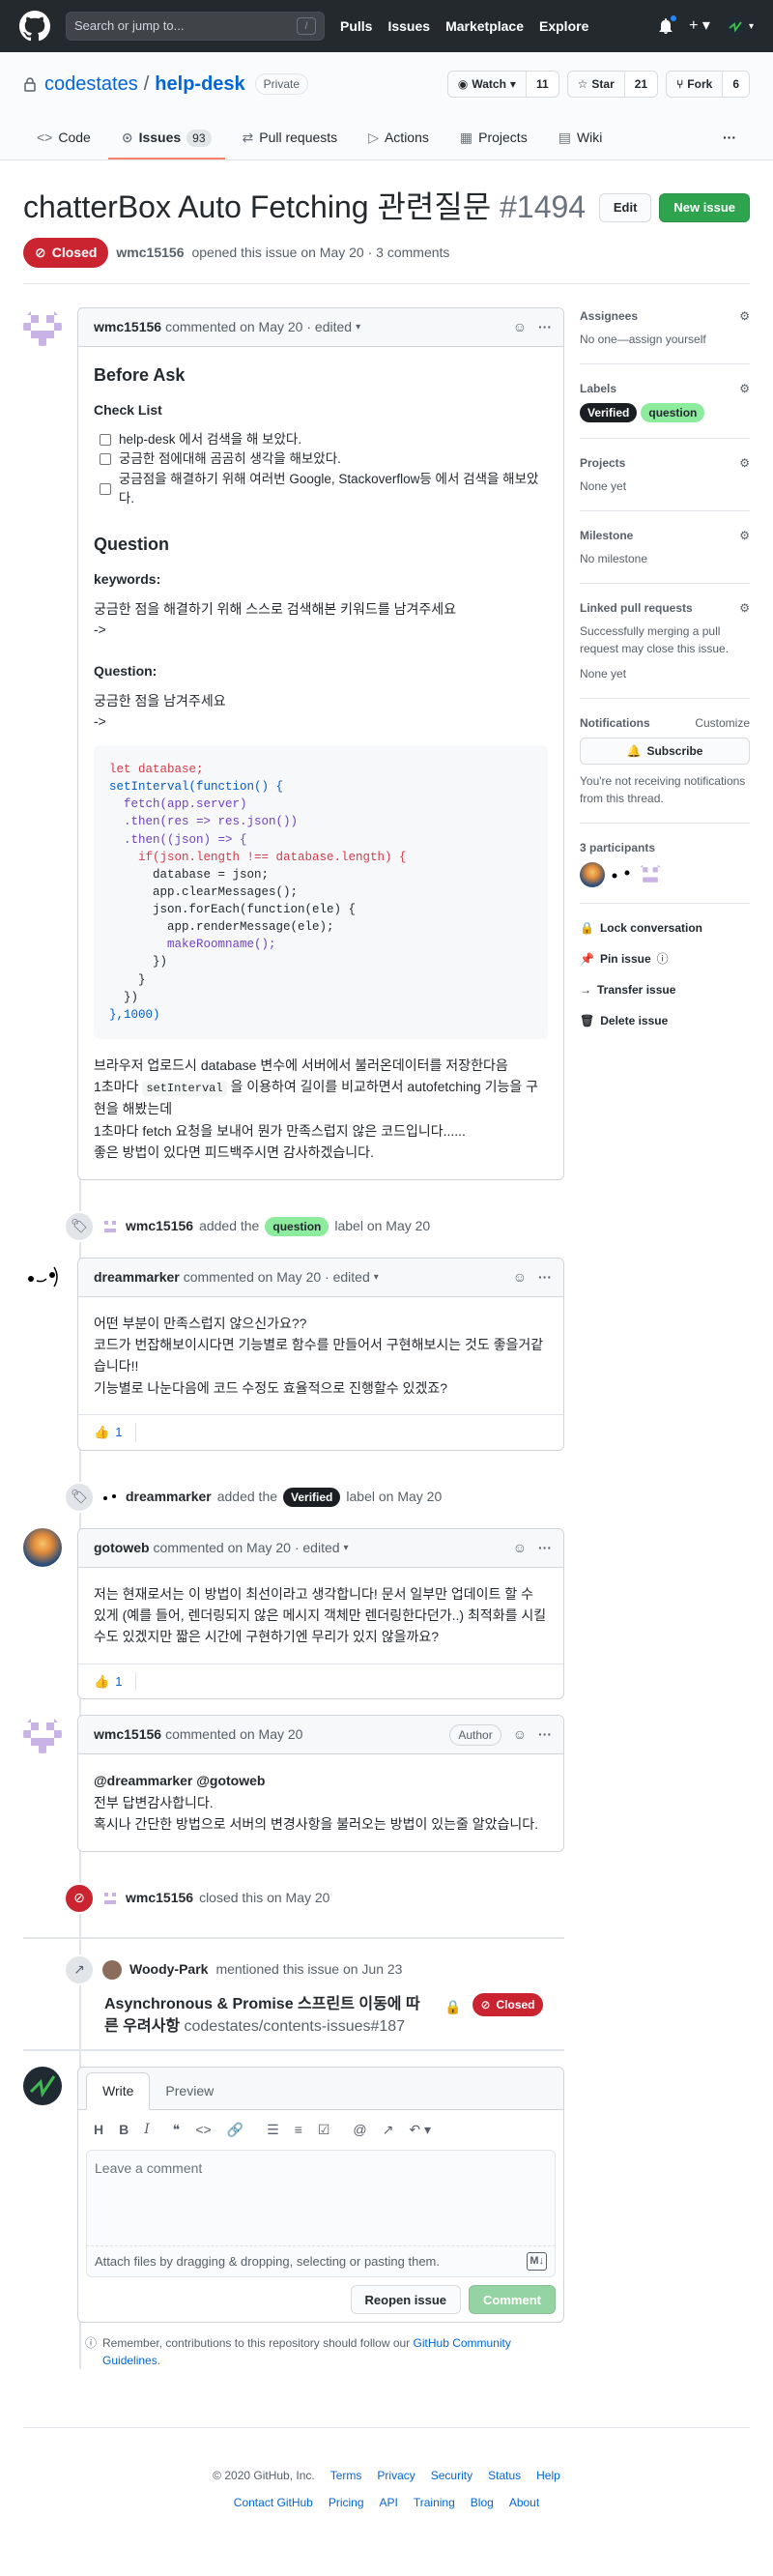 This screenshot has width=773, height=2576. What do you see at coordinates (389, 2130) in the screenshot?
I see `cross-reference-icon: ↗` at bounding box center [389, 2130].